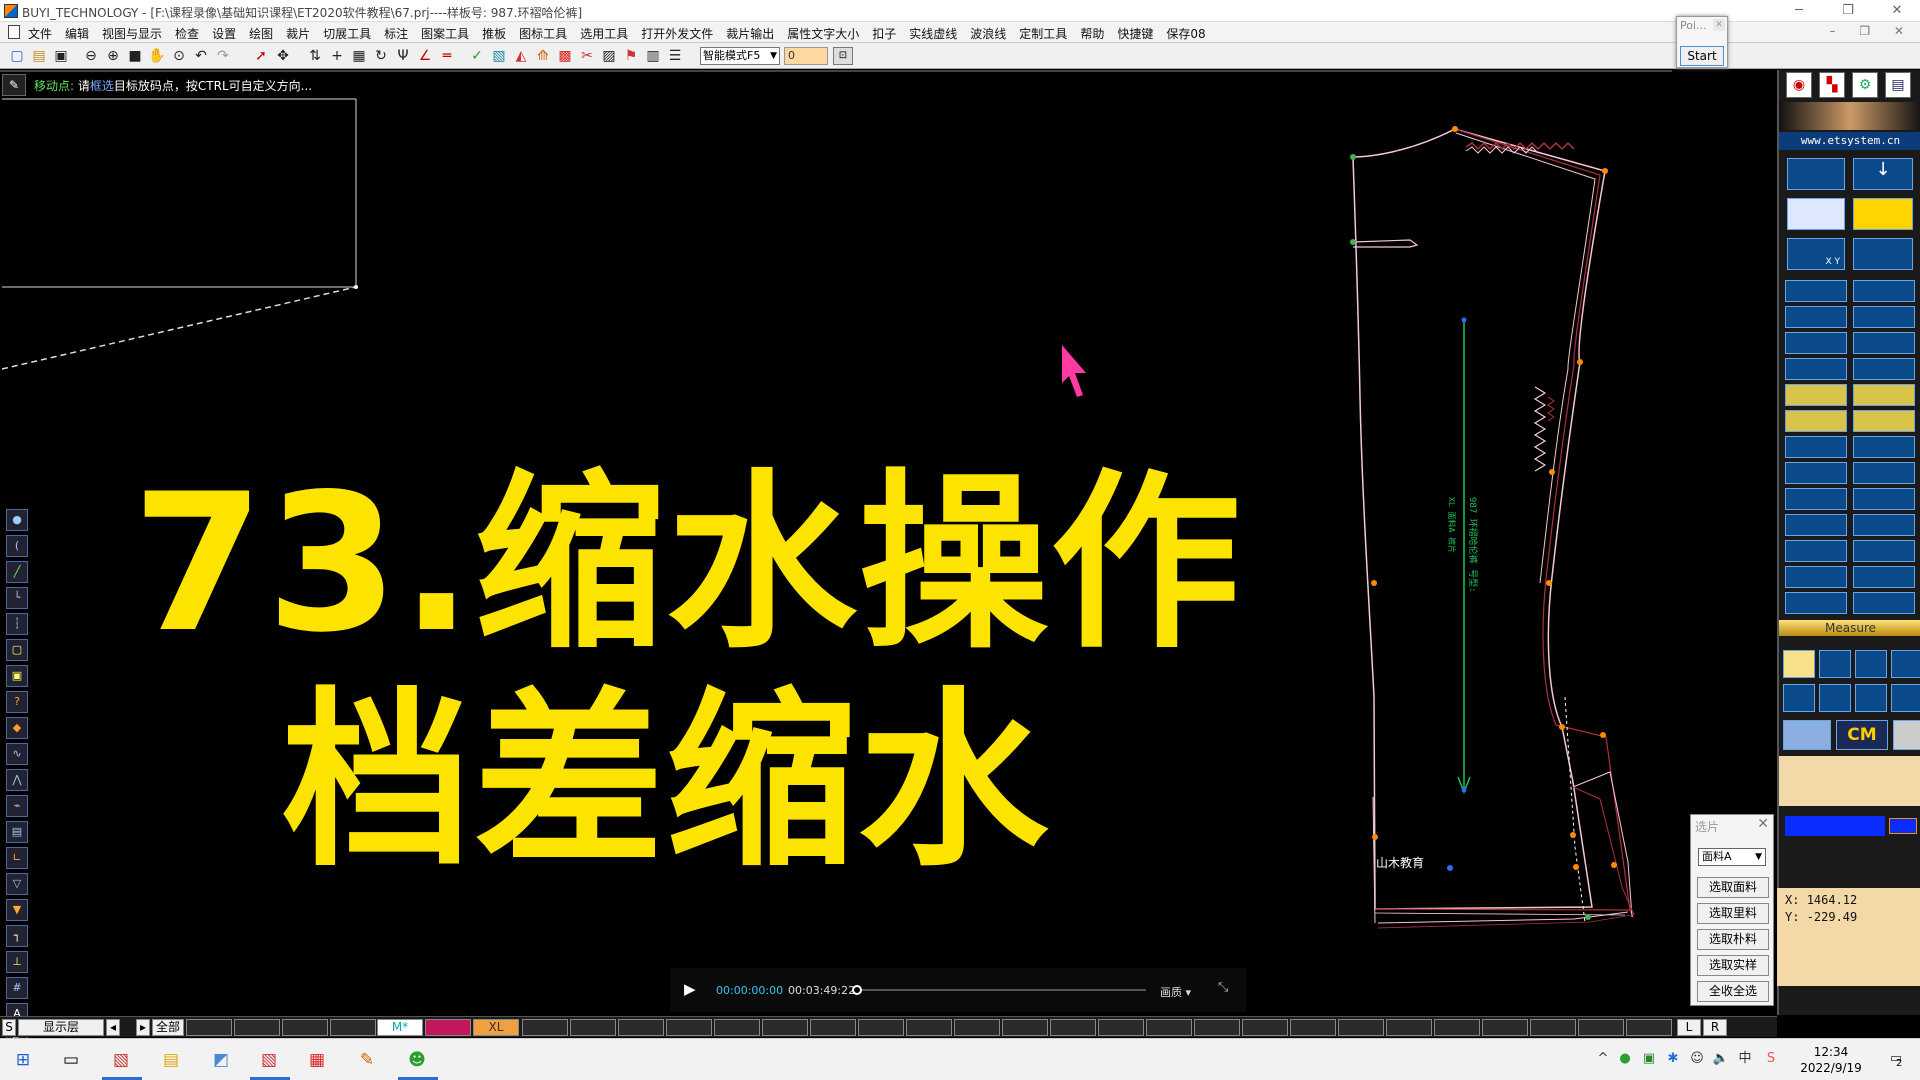  What do you see at coordinates (17, 520) in the screenshot?
I see `tool-point-icon: ●` at bounding box center [17, 520].